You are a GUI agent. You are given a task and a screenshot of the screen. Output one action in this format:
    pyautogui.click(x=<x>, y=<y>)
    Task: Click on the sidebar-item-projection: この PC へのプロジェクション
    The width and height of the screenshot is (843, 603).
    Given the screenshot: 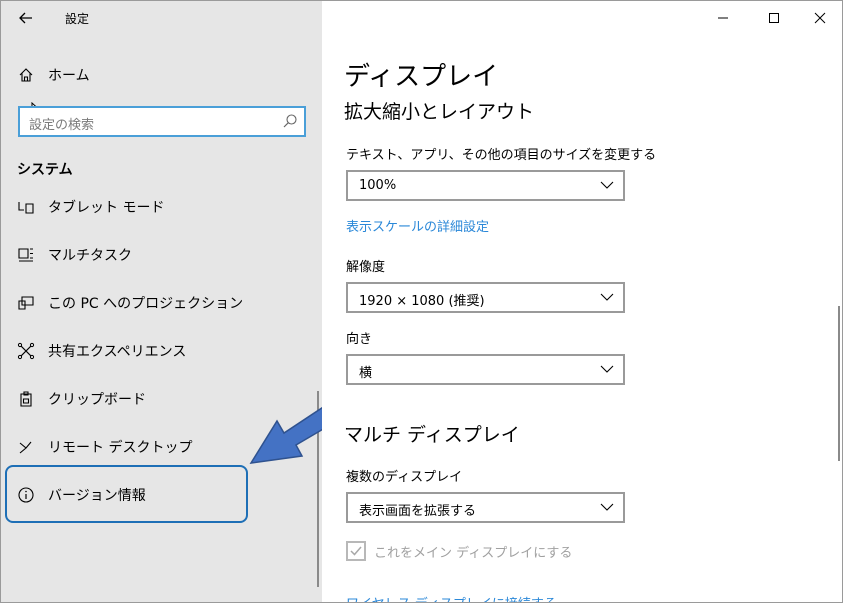 What is the action you would take?
    pyautogui.click(x=161, y=303)
    